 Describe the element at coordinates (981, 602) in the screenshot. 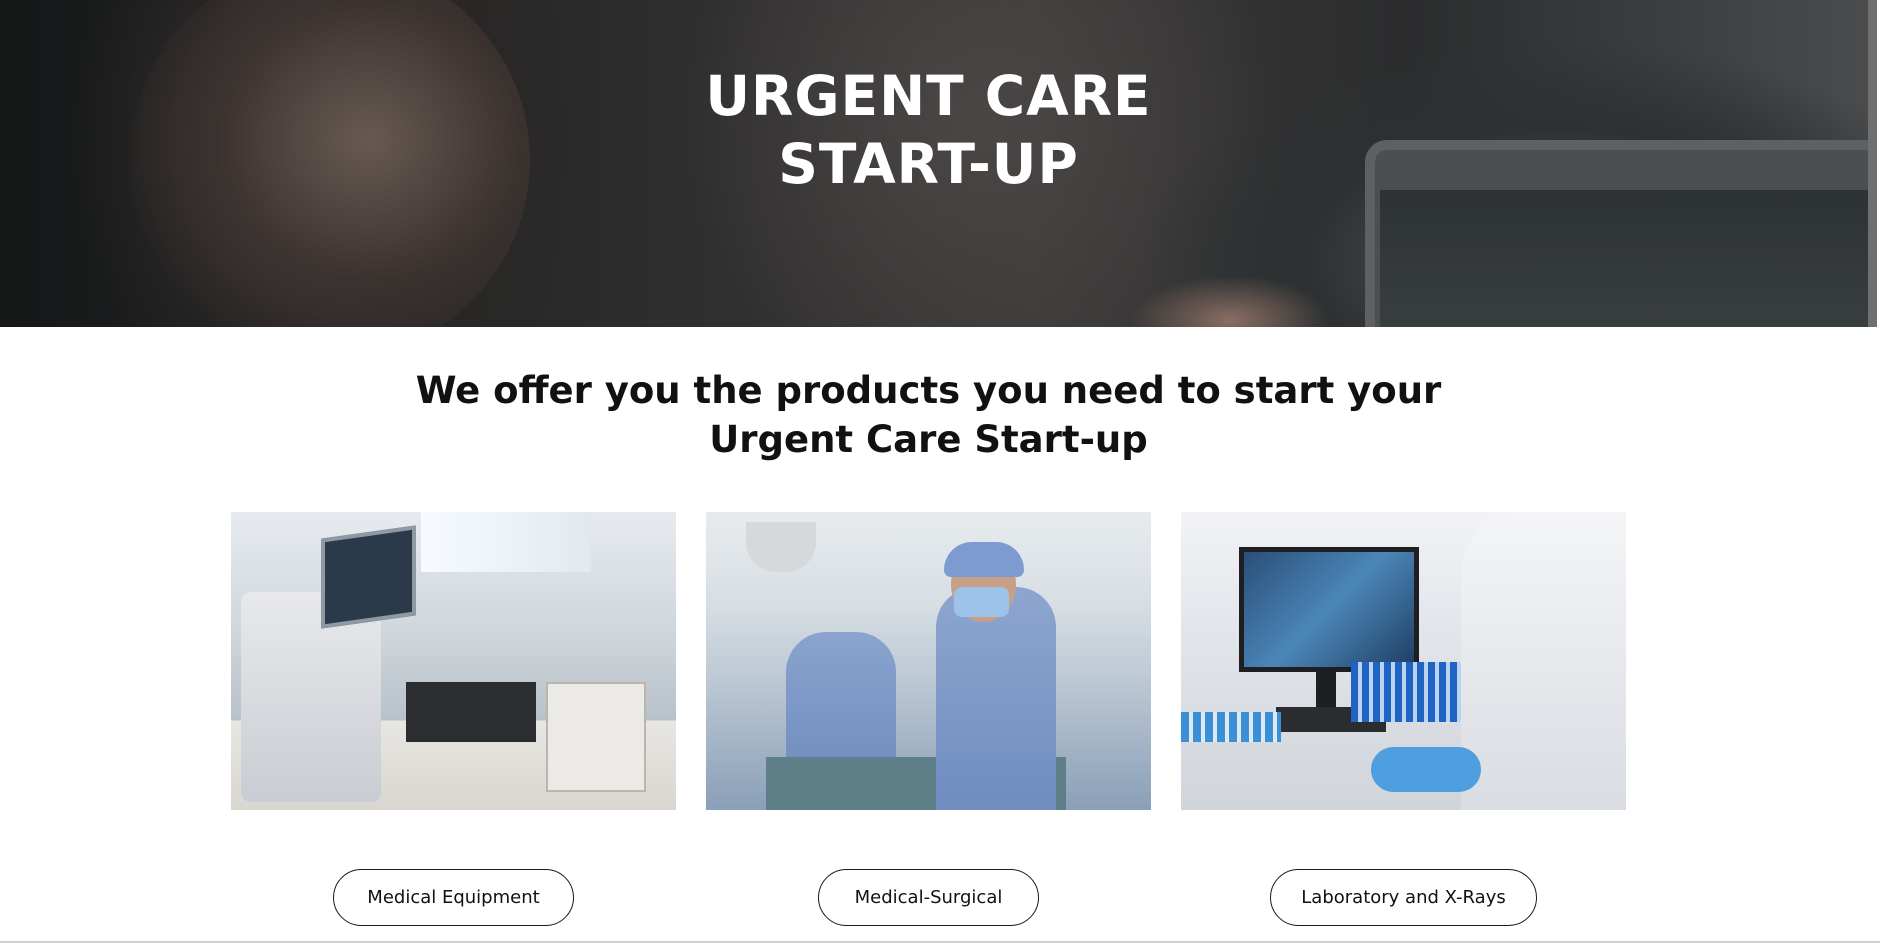

I see `surgeon-mask` at that location.